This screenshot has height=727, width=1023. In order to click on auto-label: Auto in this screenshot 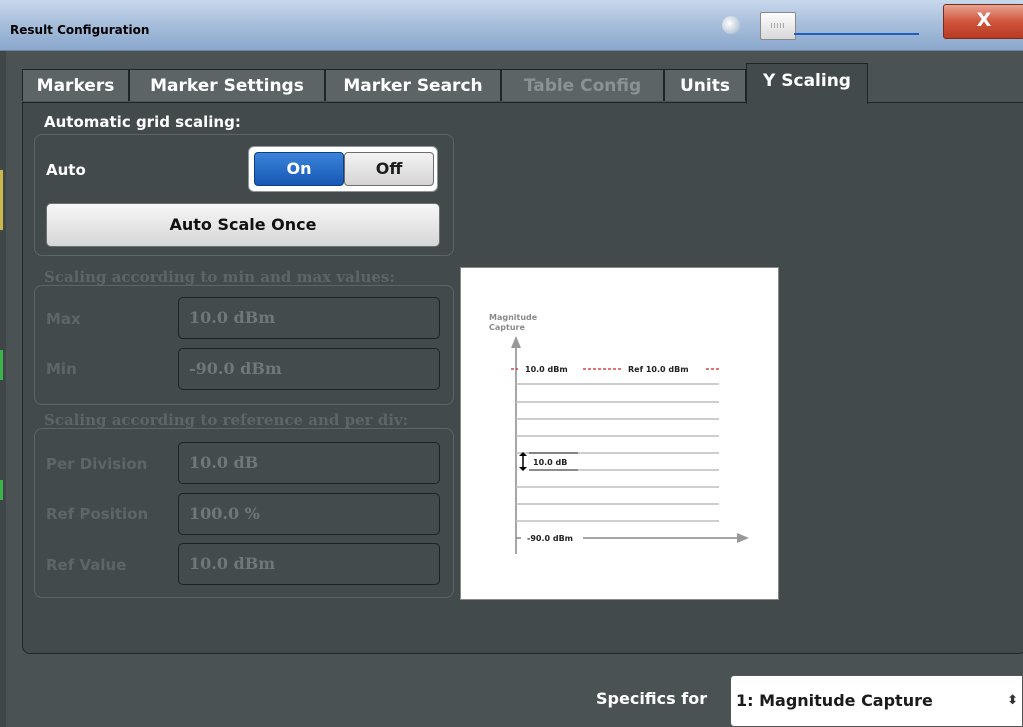, I will do `click(66, 170)`.